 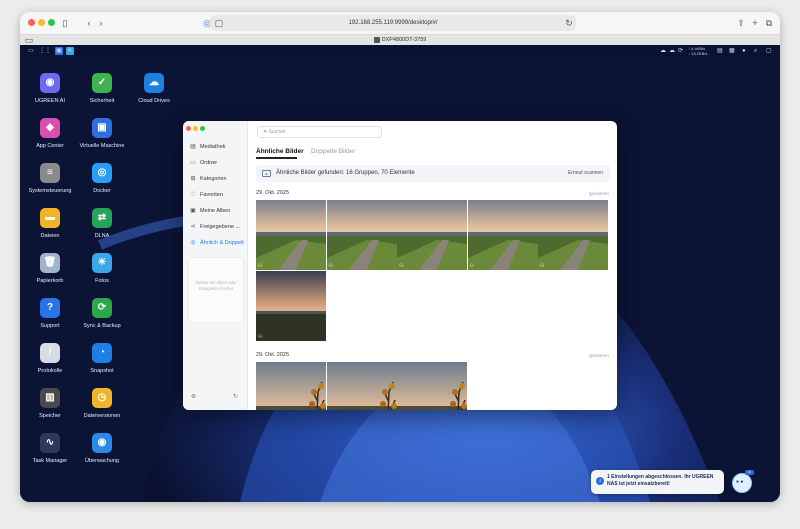 I want to click on maximize-app-button, so click(x=202, y=128).